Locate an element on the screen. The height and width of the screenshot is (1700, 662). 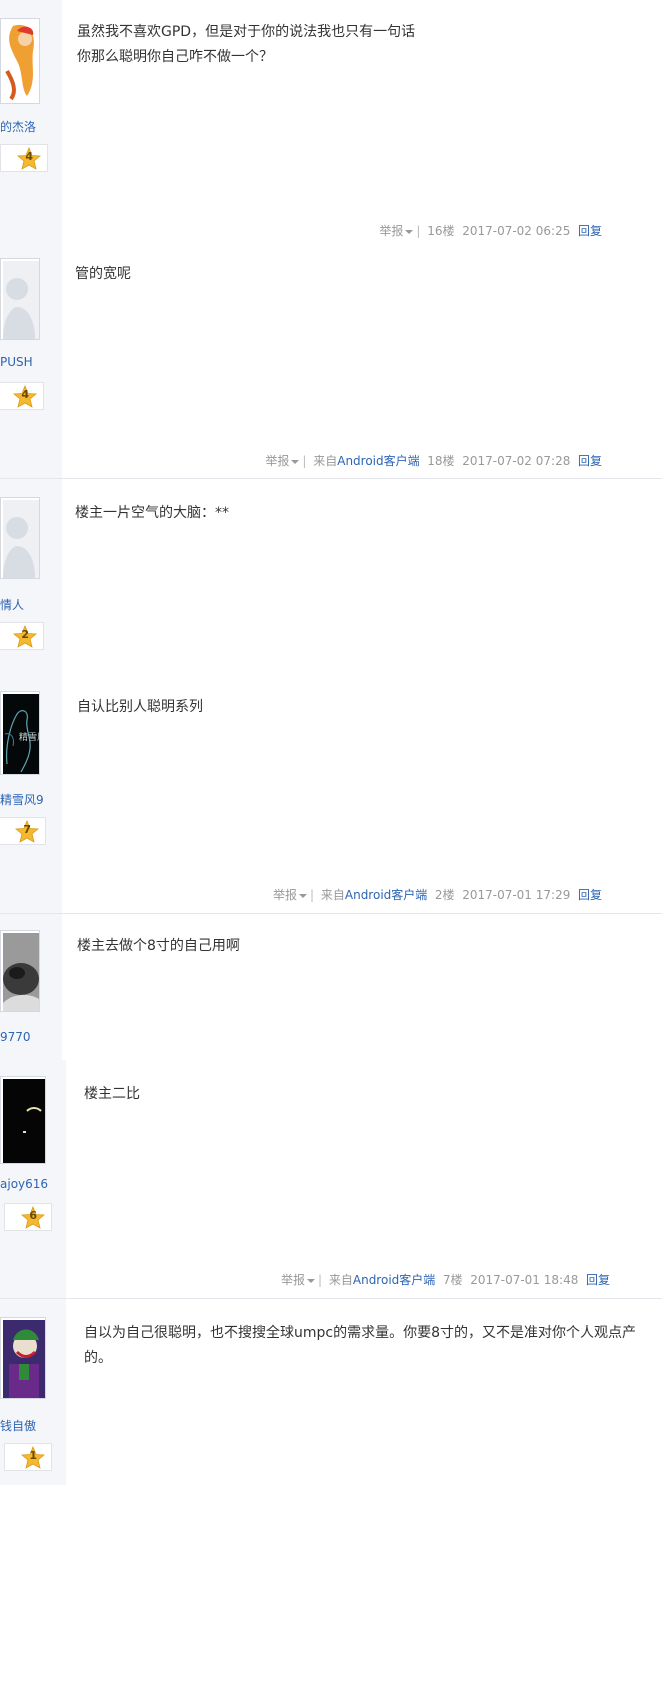
post-meta: 举报 | 来自Android客户端 7楼 2017-07-01 18:48 回复 is located at coordinates (445, 1279).